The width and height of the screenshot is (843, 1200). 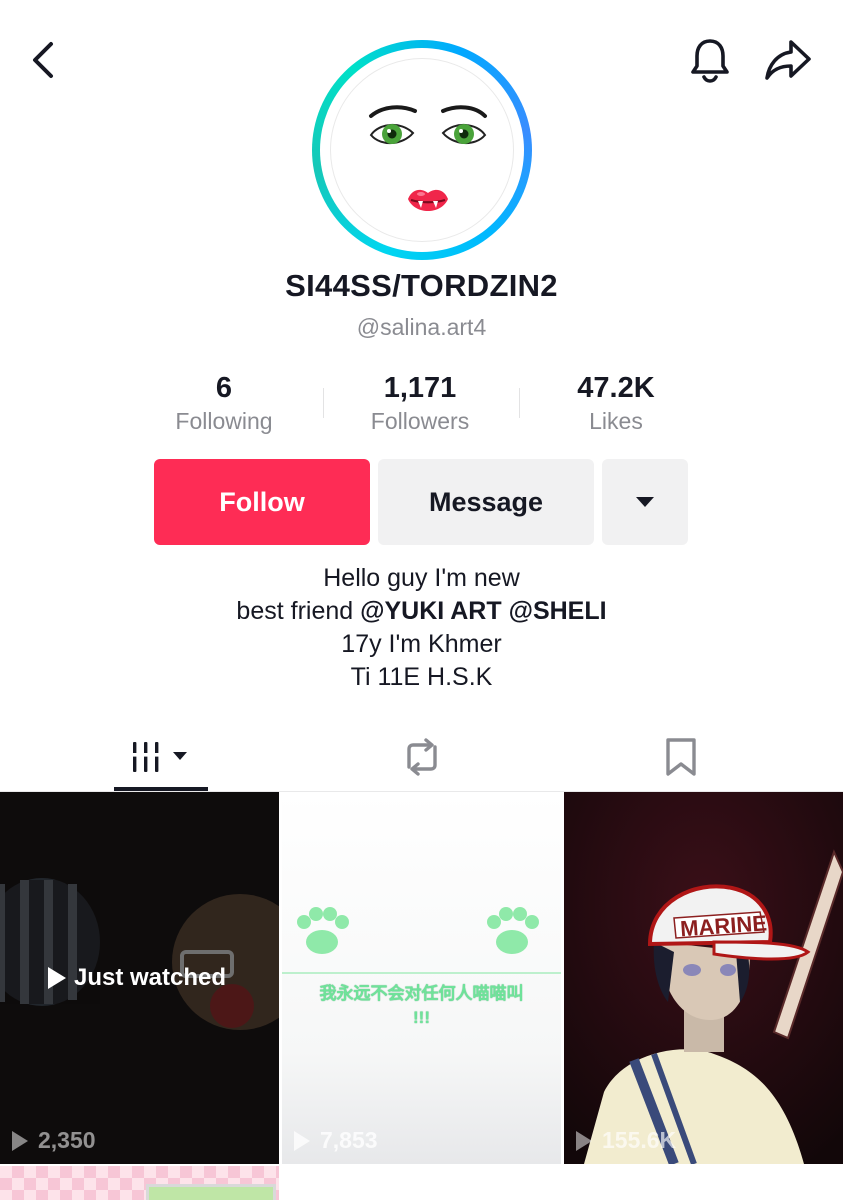 What do you see at coordinates (262, 502) in the screenshot?
I see `follow-button: Follow` at bounding box center [262, 502].